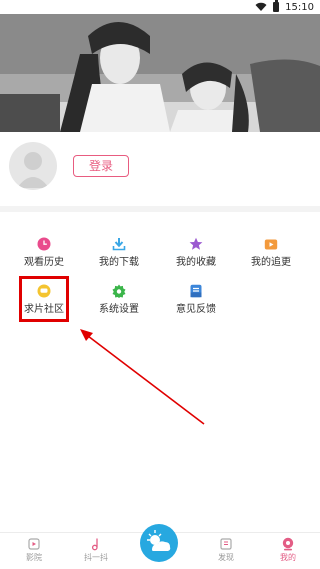 The height and width of the screenshot is (569, 320). I want to click on menu-item-watch-history: 观看历史, so click(44, 253).